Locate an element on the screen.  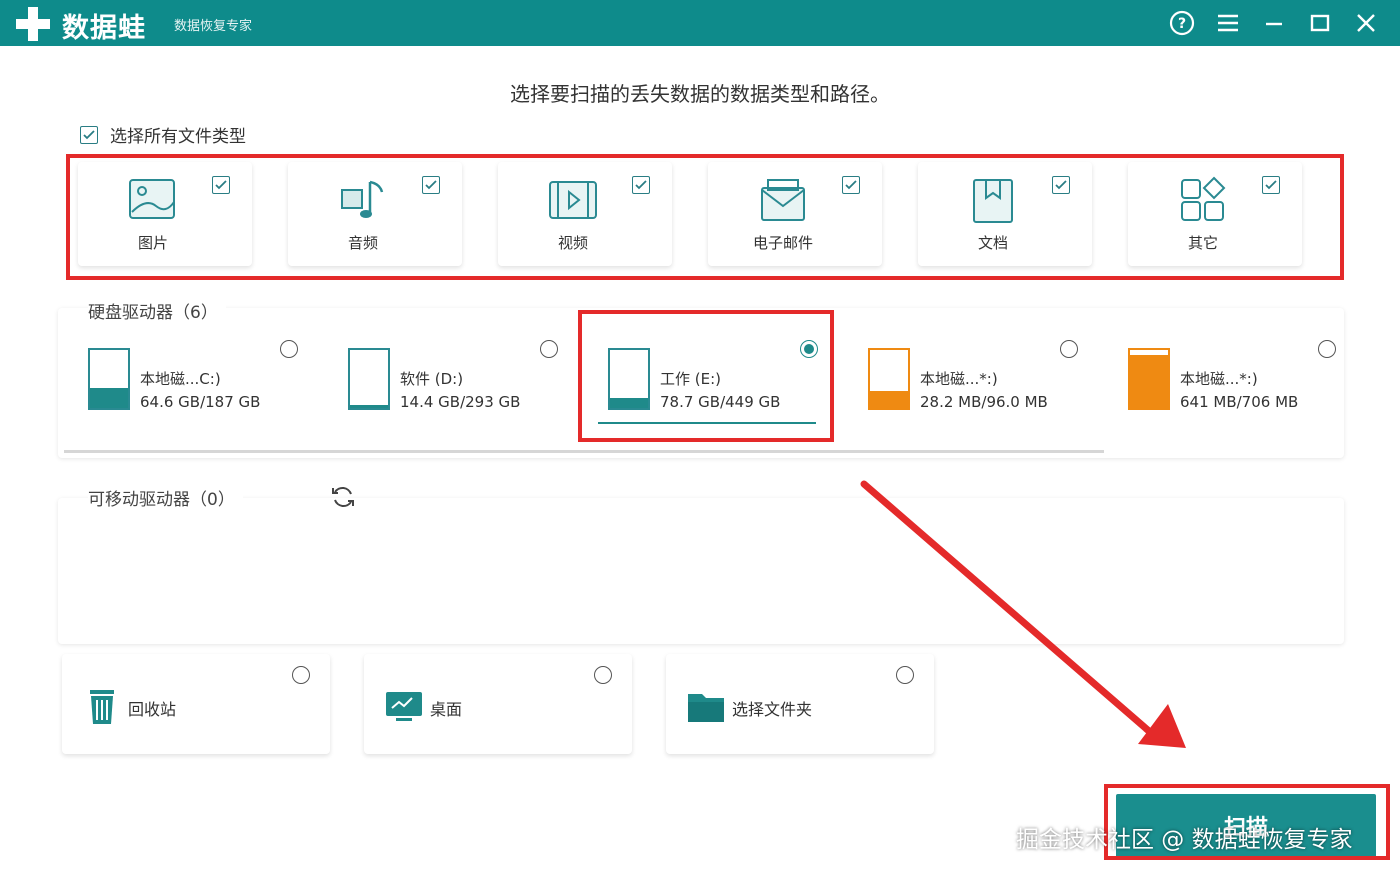
drive-item: 本地磁...*:) 641 MB/706 MB is located at coordinates (1223, 359).